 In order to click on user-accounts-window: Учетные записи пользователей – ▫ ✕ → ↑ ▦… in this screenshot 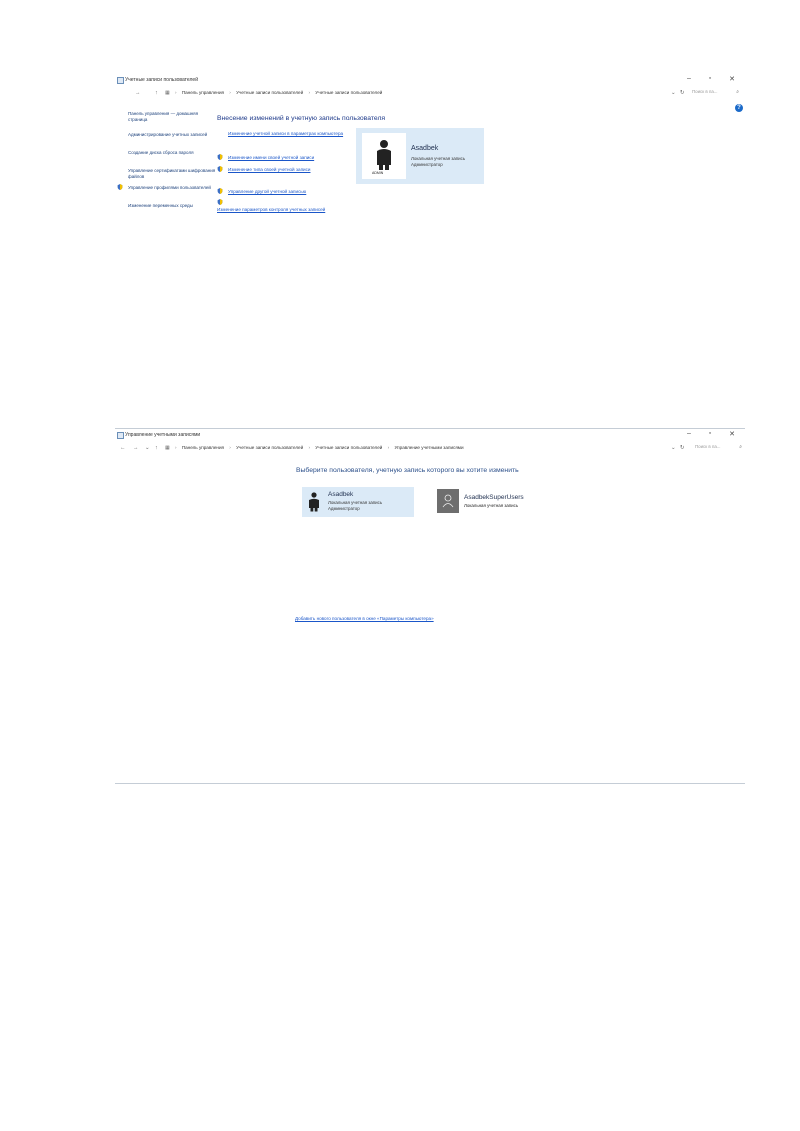, I will do `click(430, 149)`.